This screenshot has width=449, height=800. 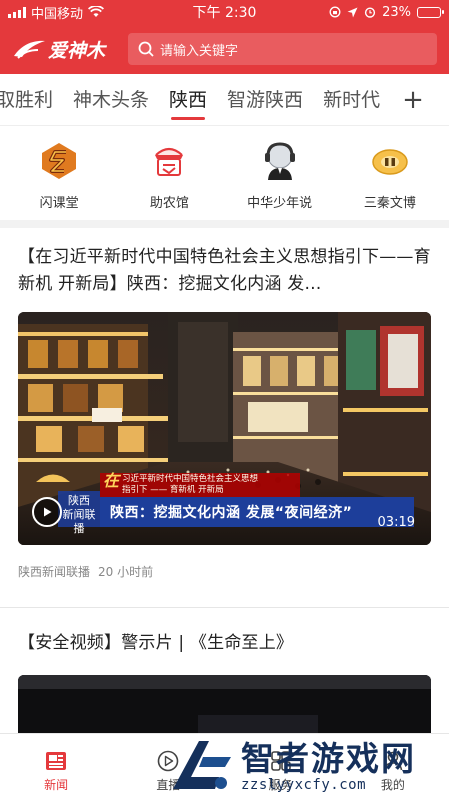 I want to click on youth-speaker-icon, so click(x=280, y=161).